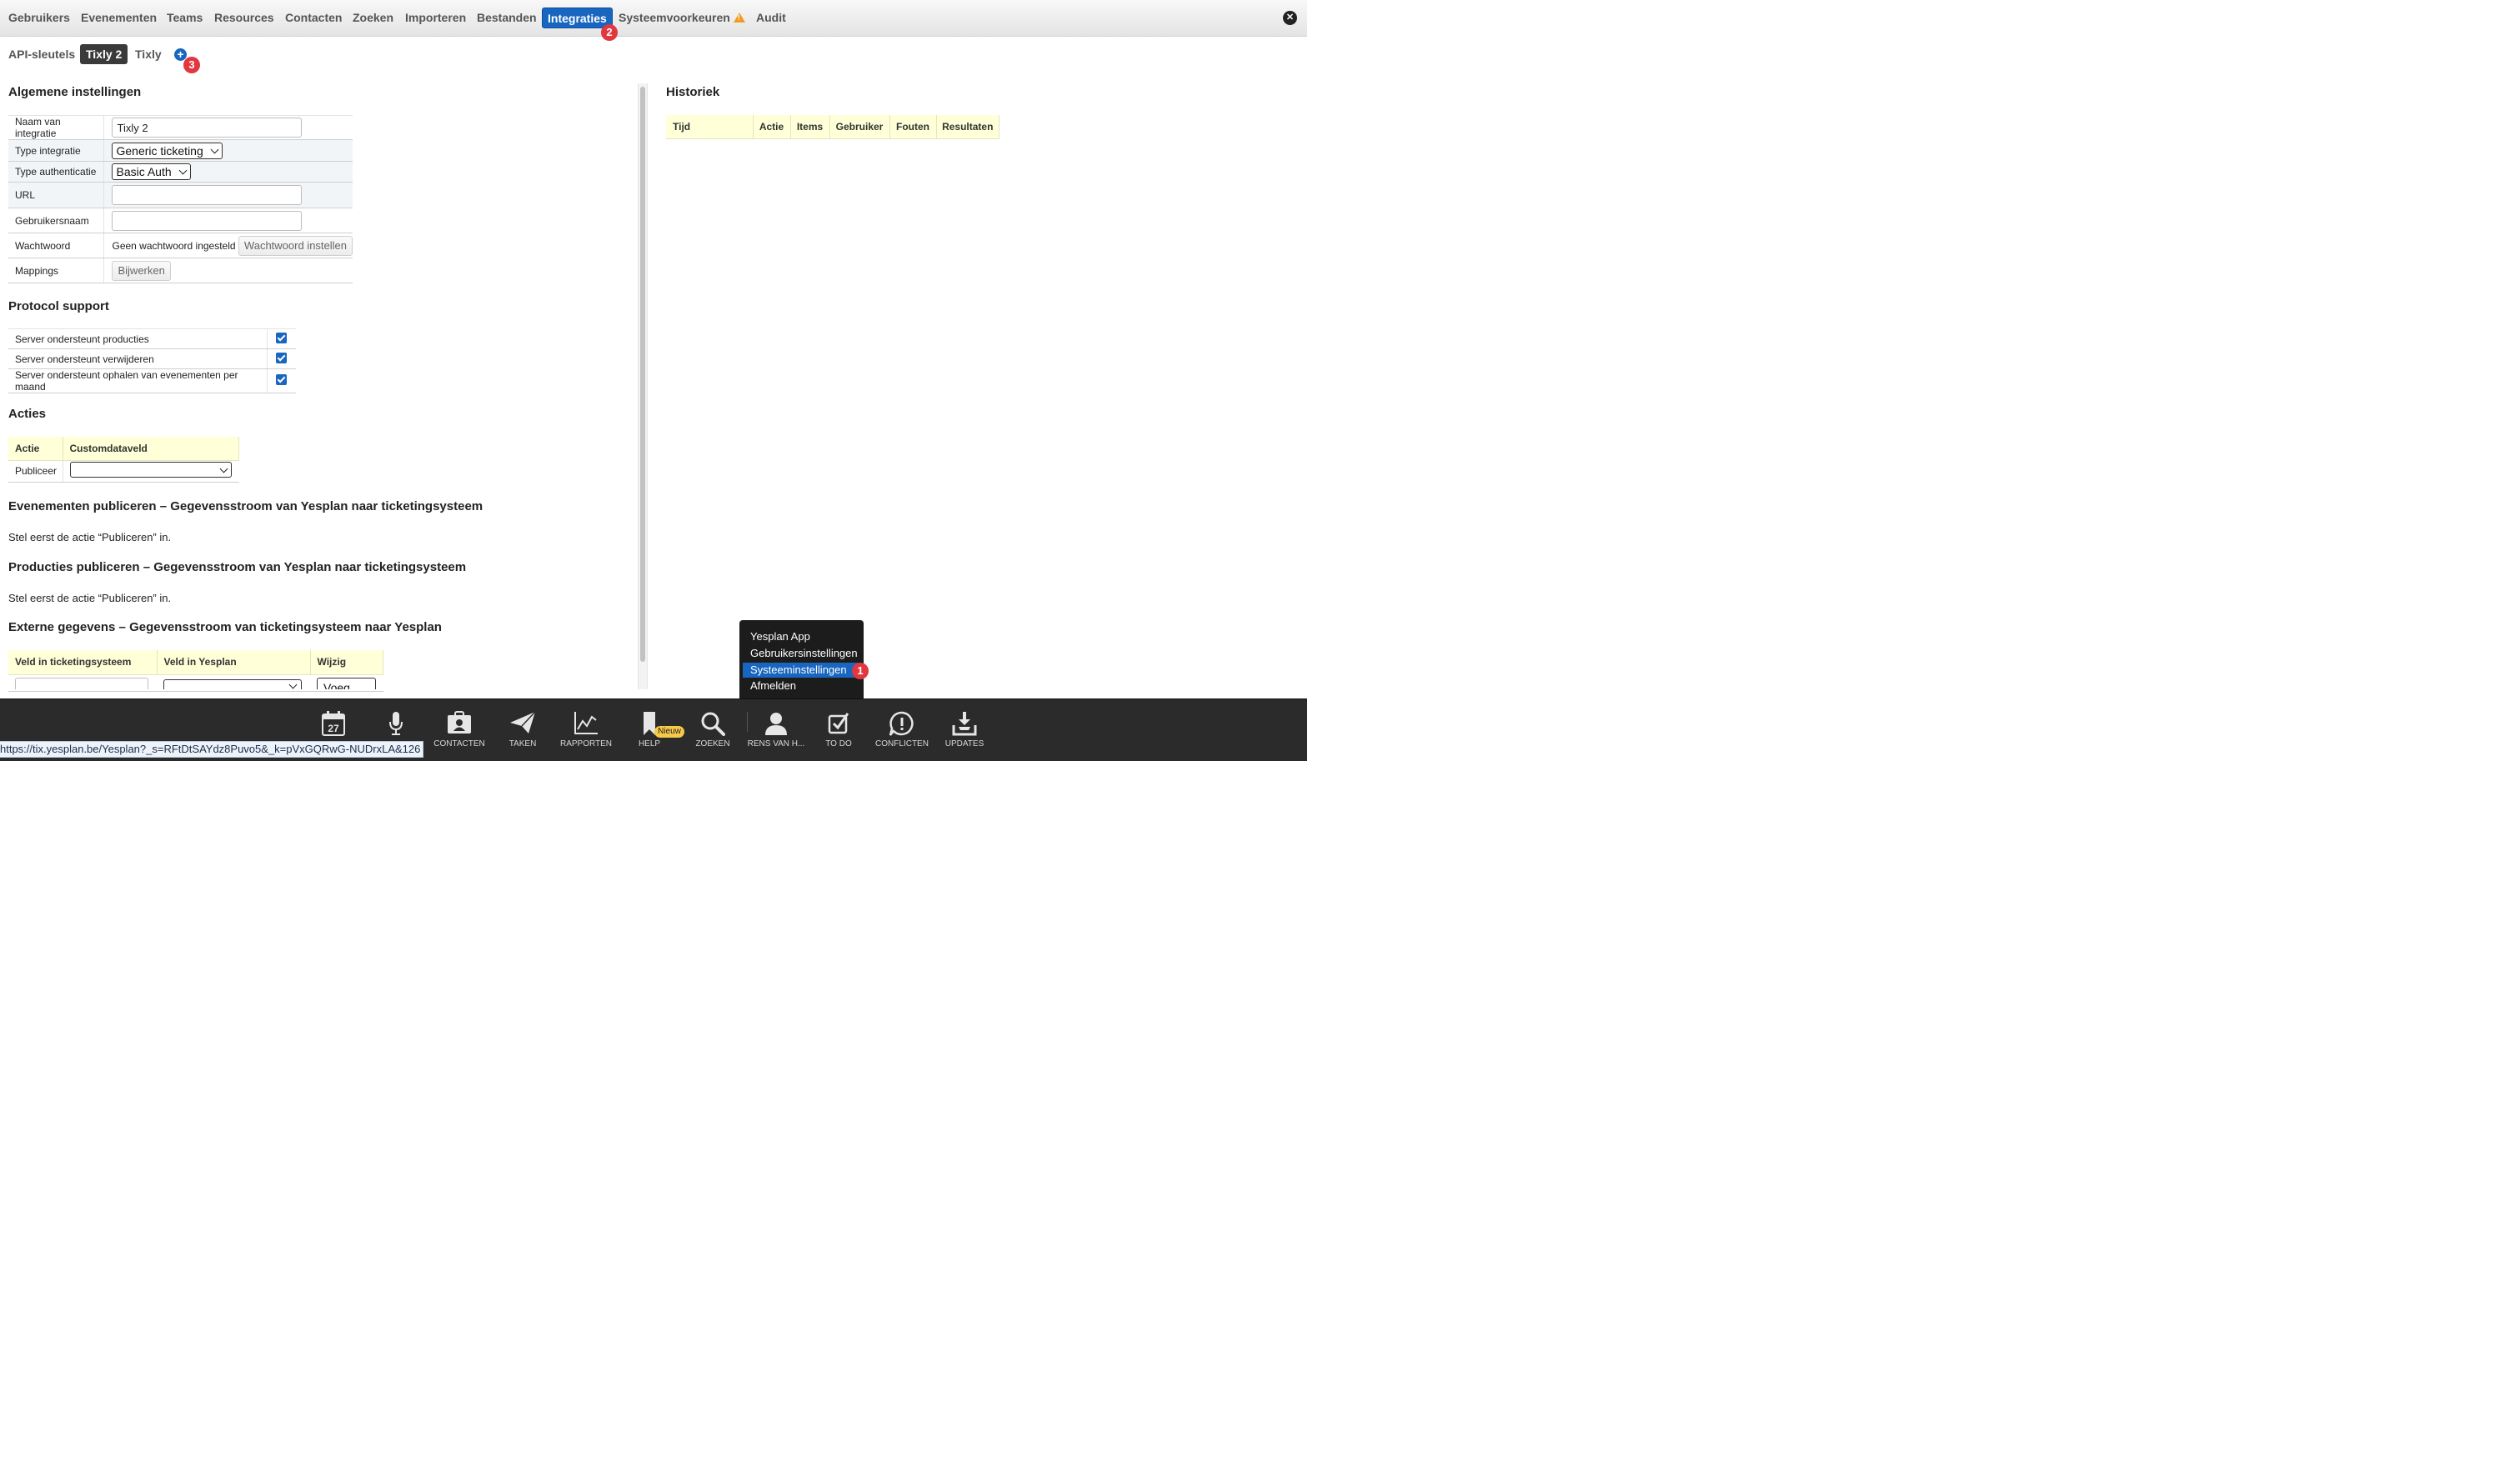  What do you see at coordinates (104, 54) in the screenshot?
I see `tab-tixly-2: Tixly 2` at bounding box center [104, 54].